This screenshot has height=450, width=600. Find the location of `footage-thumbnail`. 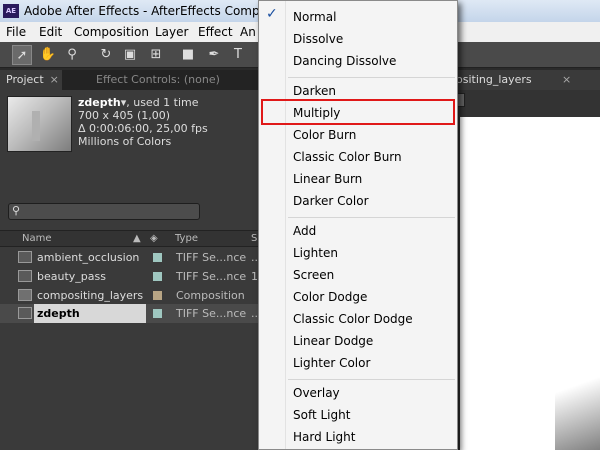

footage-thumbnail is located at coordinates (39, 124).